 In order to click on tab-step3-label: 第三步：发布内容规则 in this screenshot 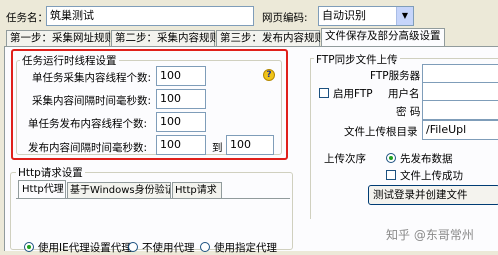, I will do `click(272, 38)`.